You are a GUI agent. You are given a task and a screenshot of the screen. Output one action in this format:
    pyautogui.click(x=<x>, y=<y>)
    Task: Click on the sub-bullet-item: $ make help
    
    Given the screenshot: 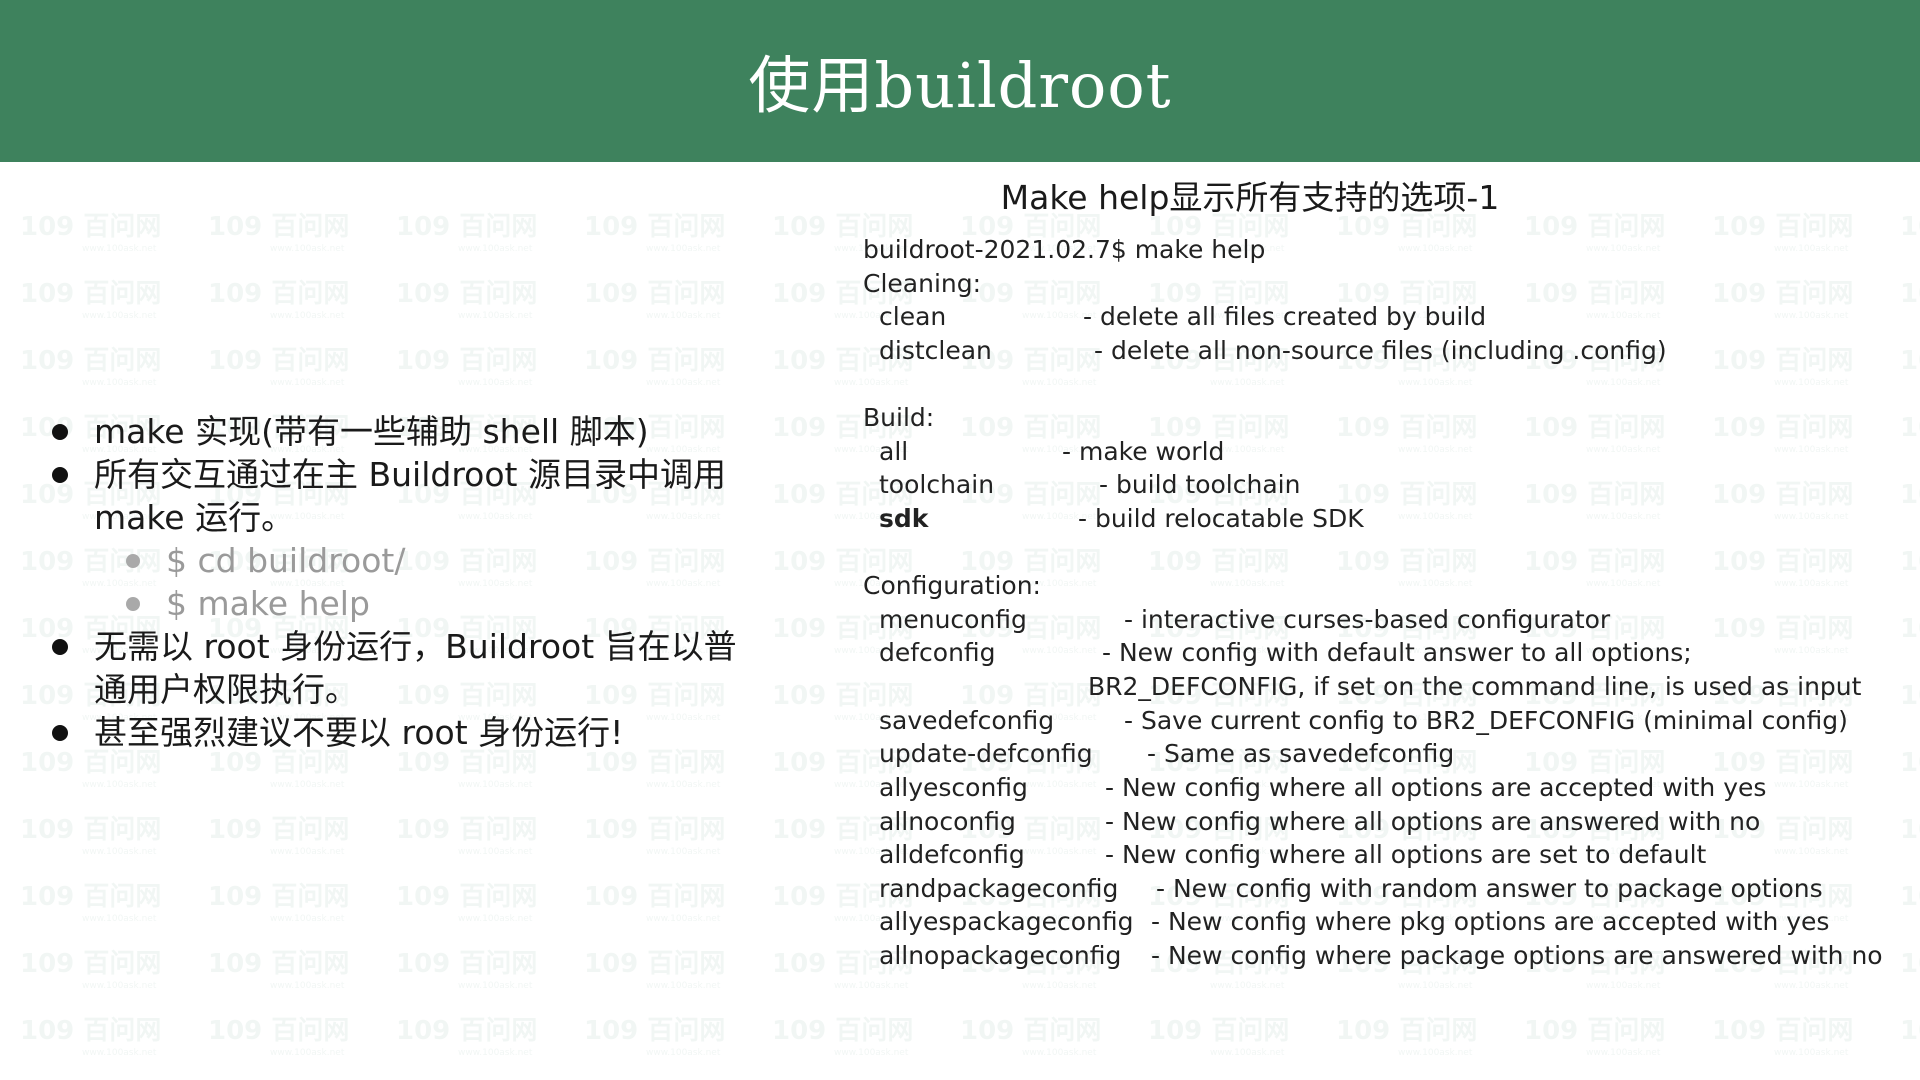 What is the action you would take?
    pyautogui.click(x=408, y=603)
    